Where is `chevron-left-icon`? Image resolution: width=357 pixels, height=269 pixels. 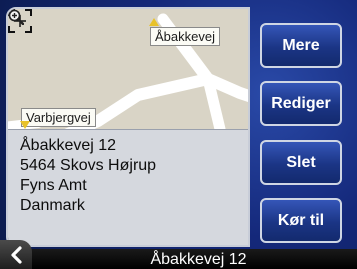
chevron-left-icon is located at coordinates (16, 254).